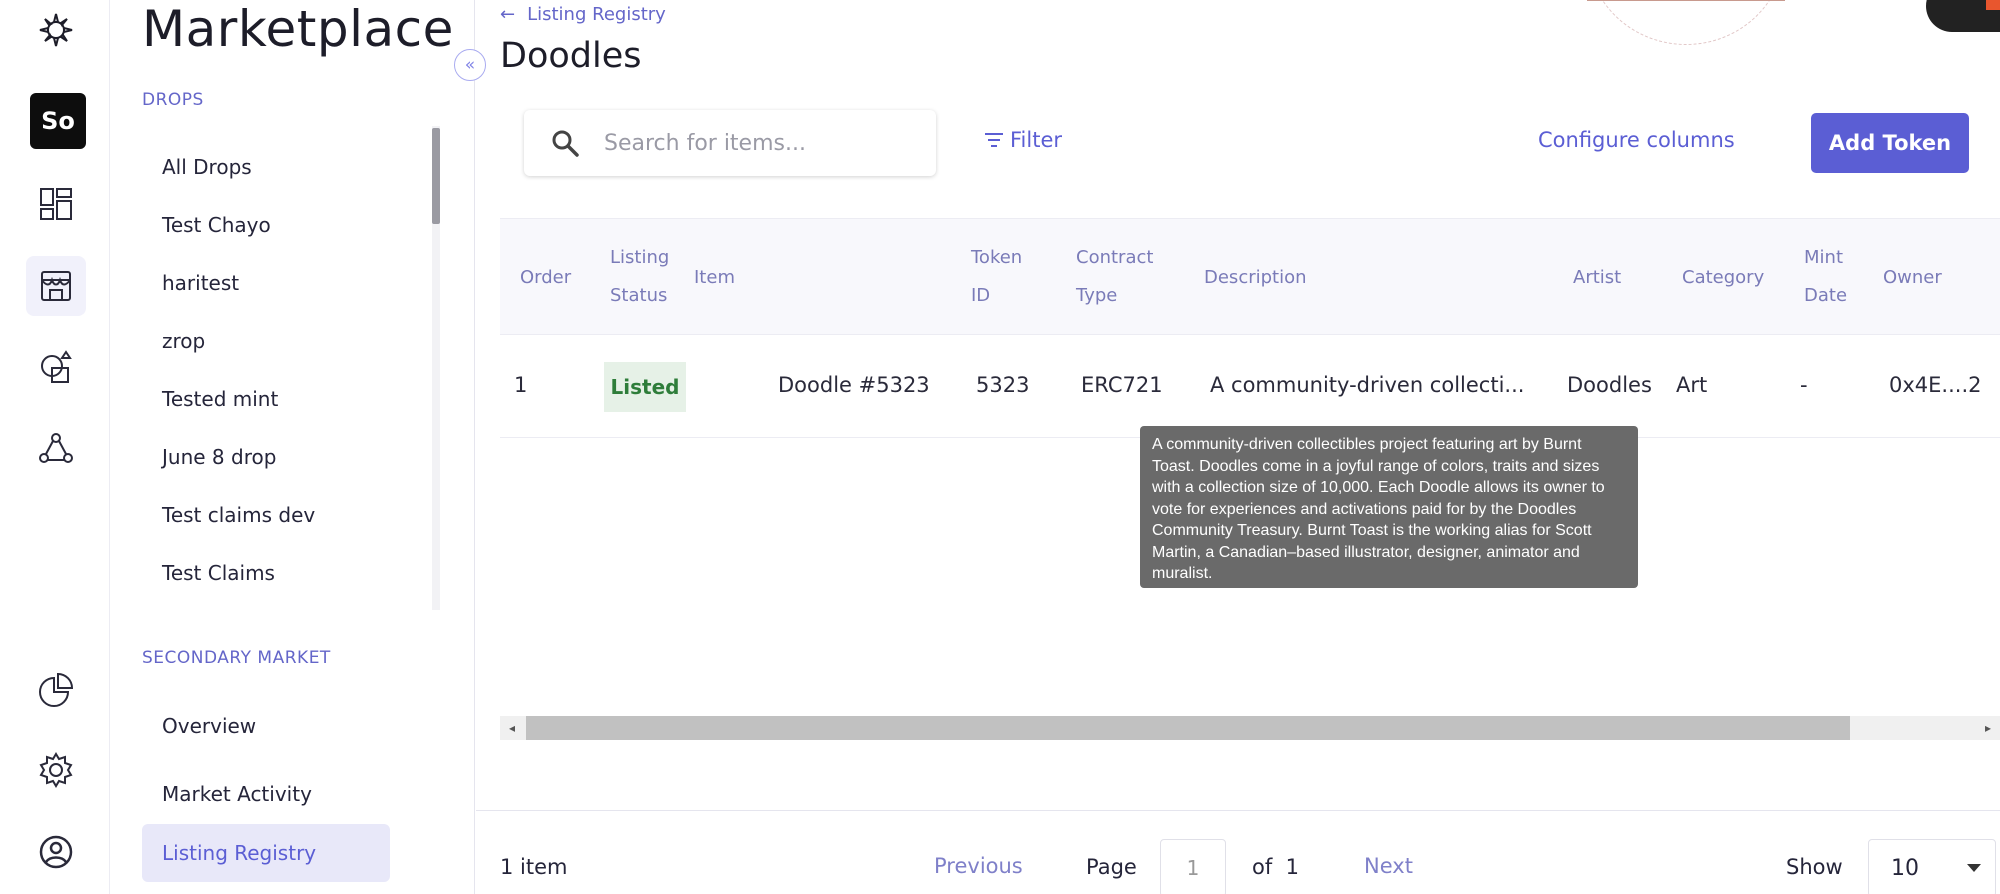  I want to click on sidebar-item-test-chayo: Test Chayo, so click(292, 225).